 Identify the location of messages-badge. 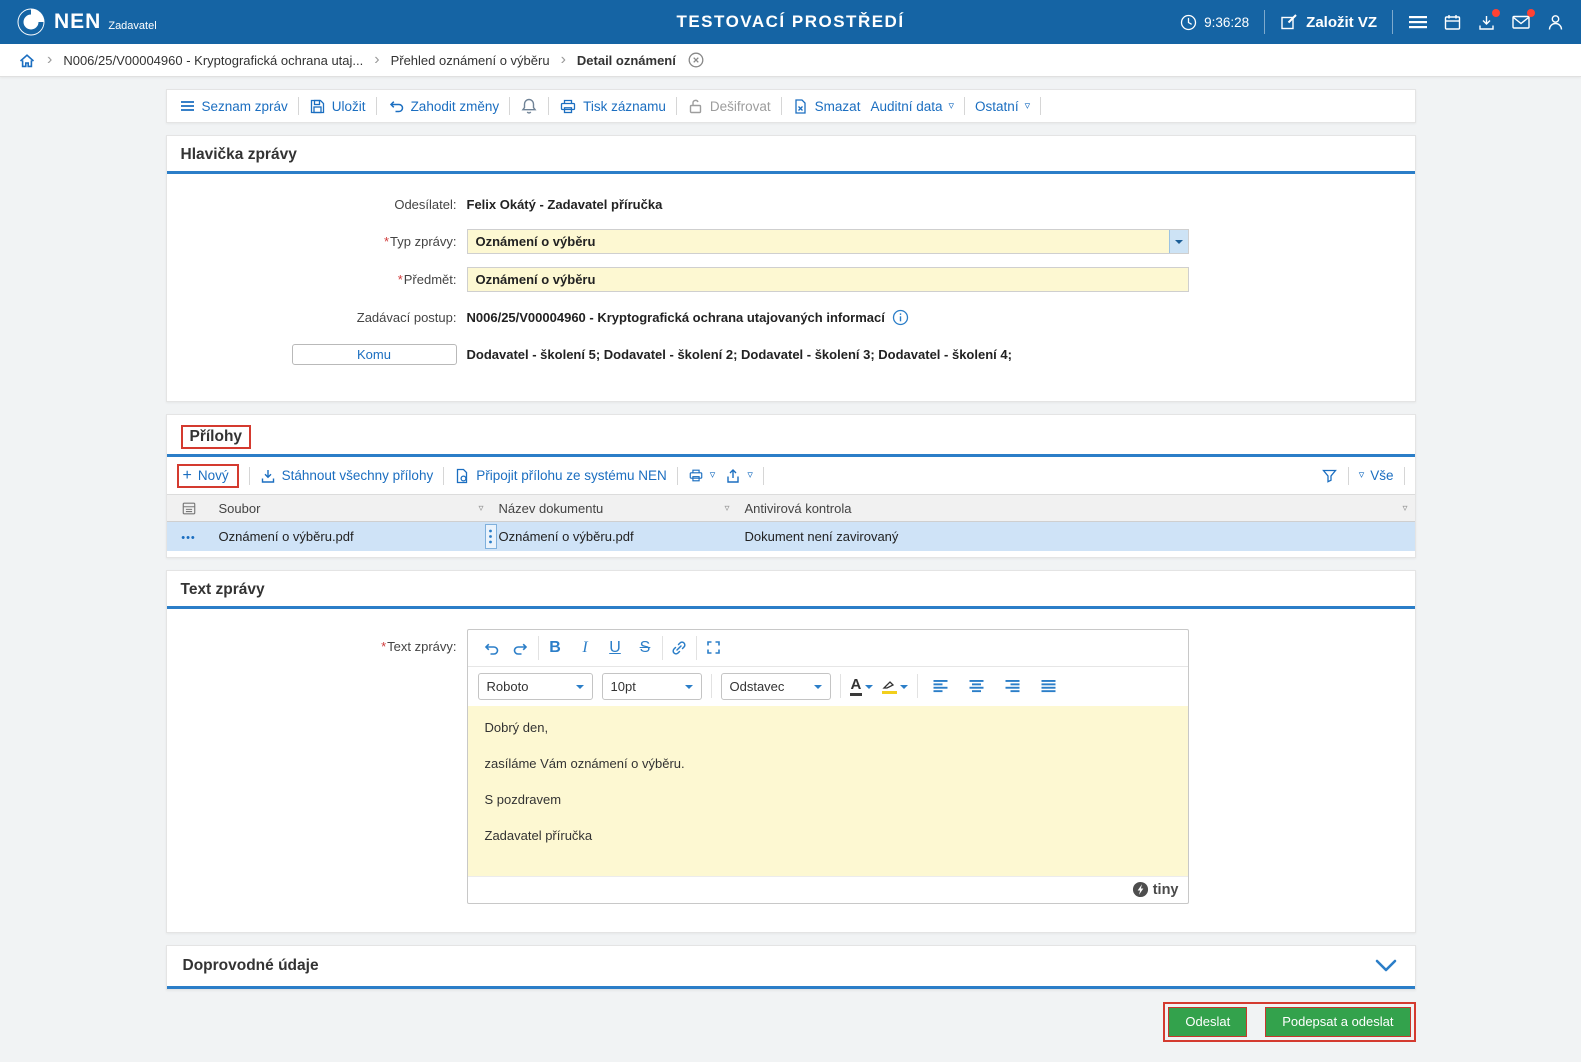
(1531, 13).